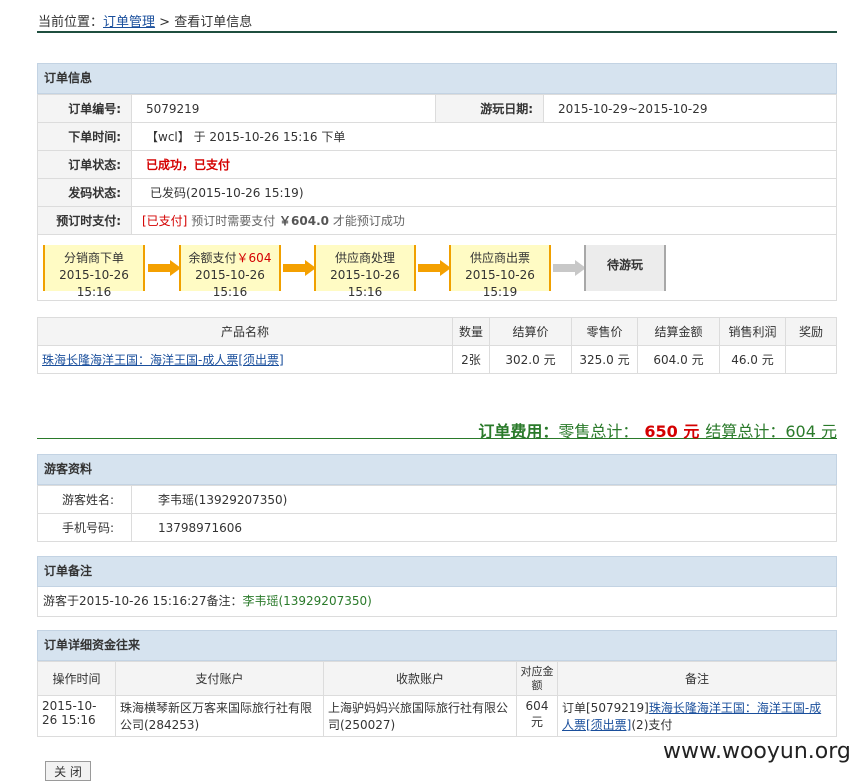  What do you see at coordinates (420, 716) in the screenshot?
I see `payee-cell: 上海驴妈妈兴旅国际旅行社有限公司(250027)` at bounding box center [420, 716].